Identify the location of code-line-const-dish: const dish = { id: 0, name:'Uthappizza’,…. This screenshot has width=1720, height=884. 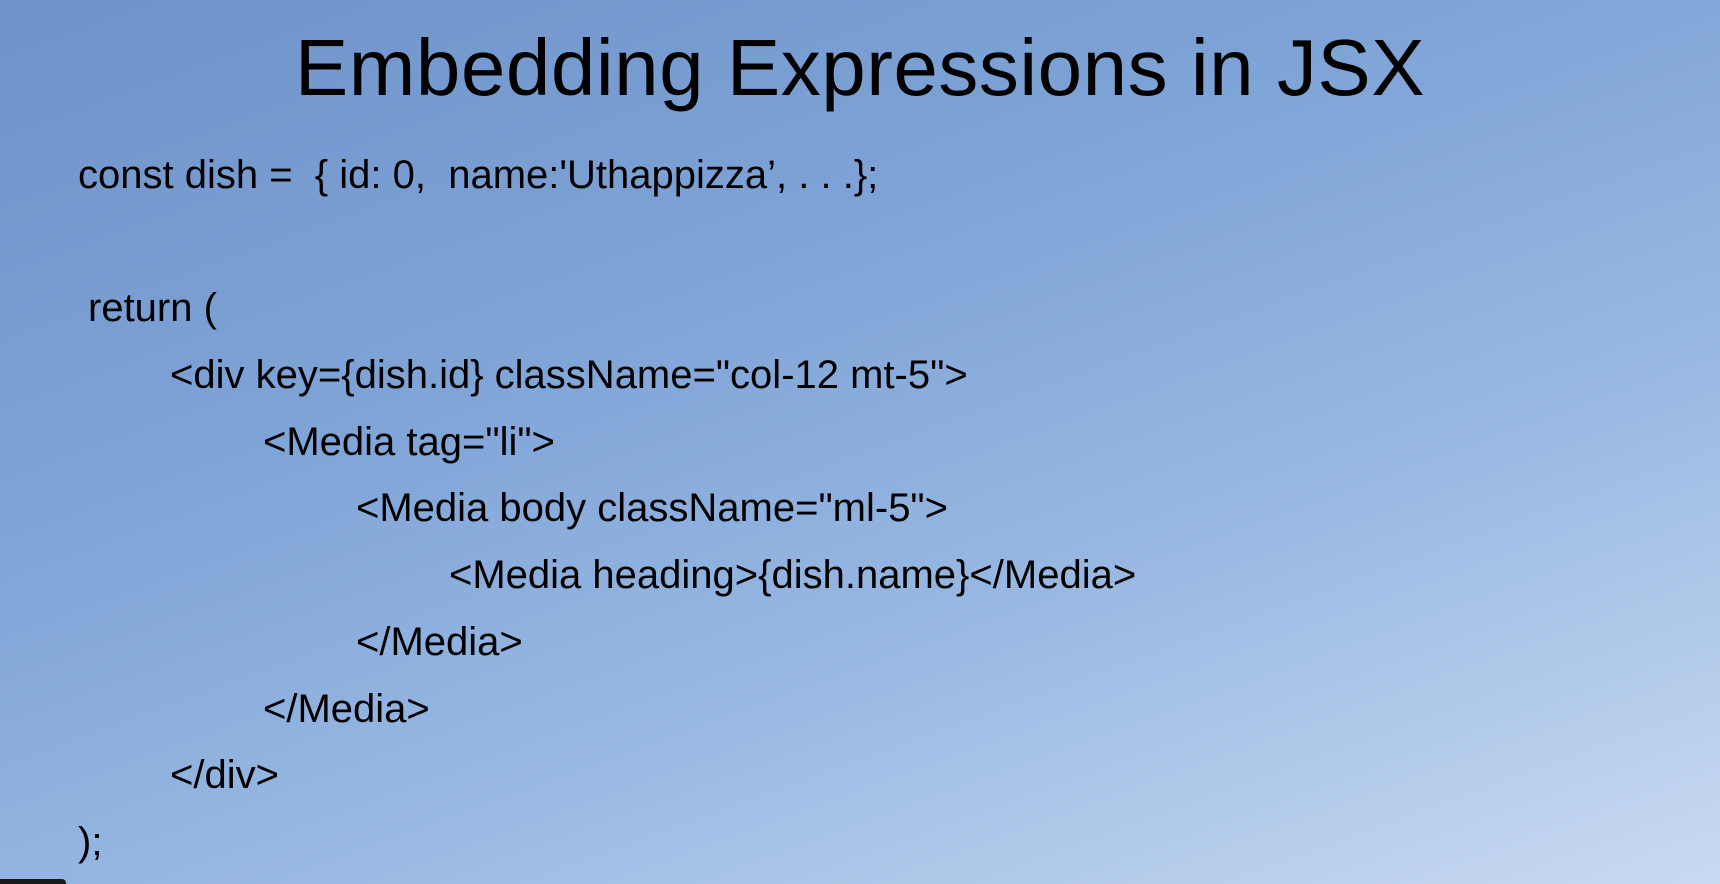
(478, 175).